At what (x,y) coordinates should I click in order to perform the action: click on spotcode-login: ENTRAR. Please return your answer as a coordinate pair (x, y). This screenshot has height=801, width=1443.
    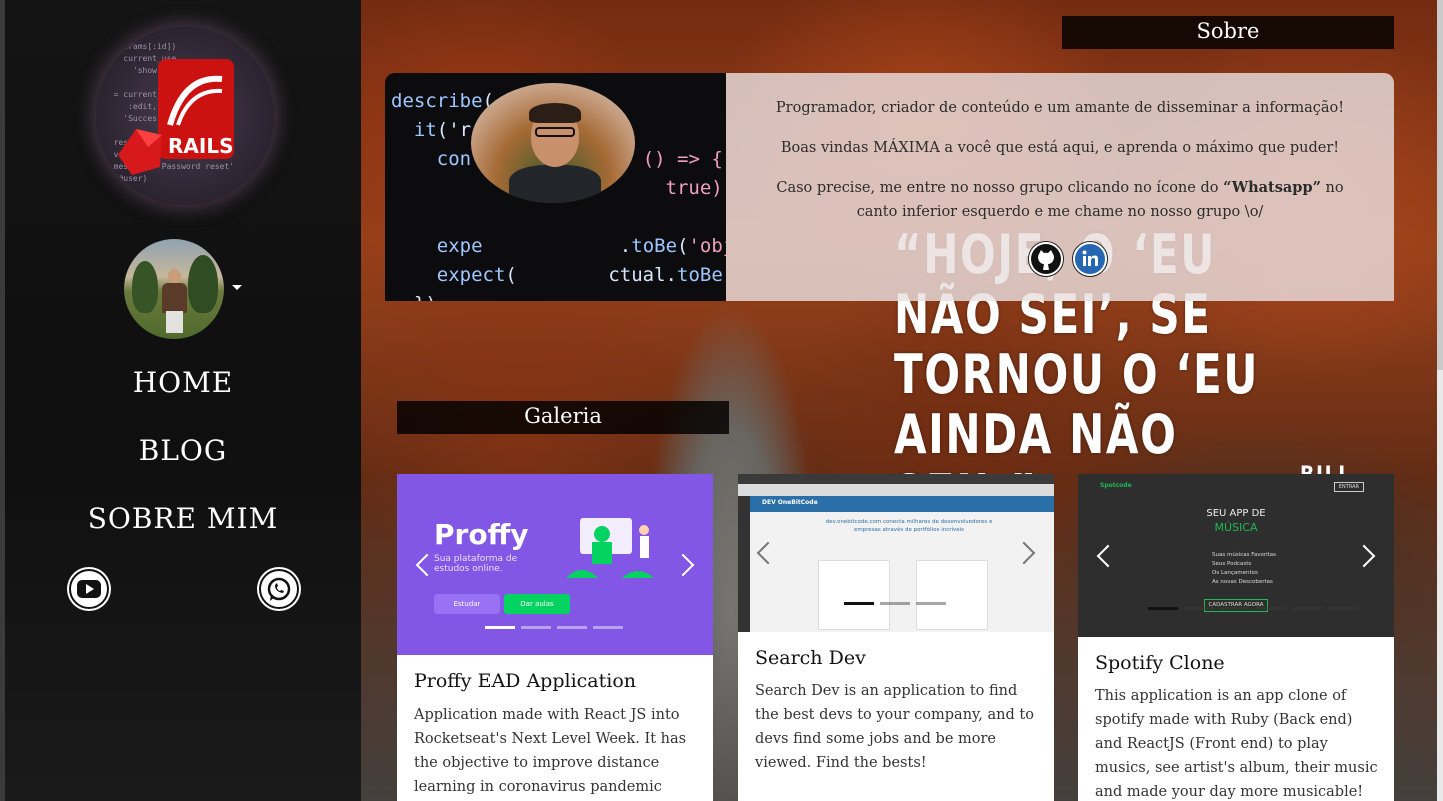
    Looking at the image, I should click on (1348, 487).